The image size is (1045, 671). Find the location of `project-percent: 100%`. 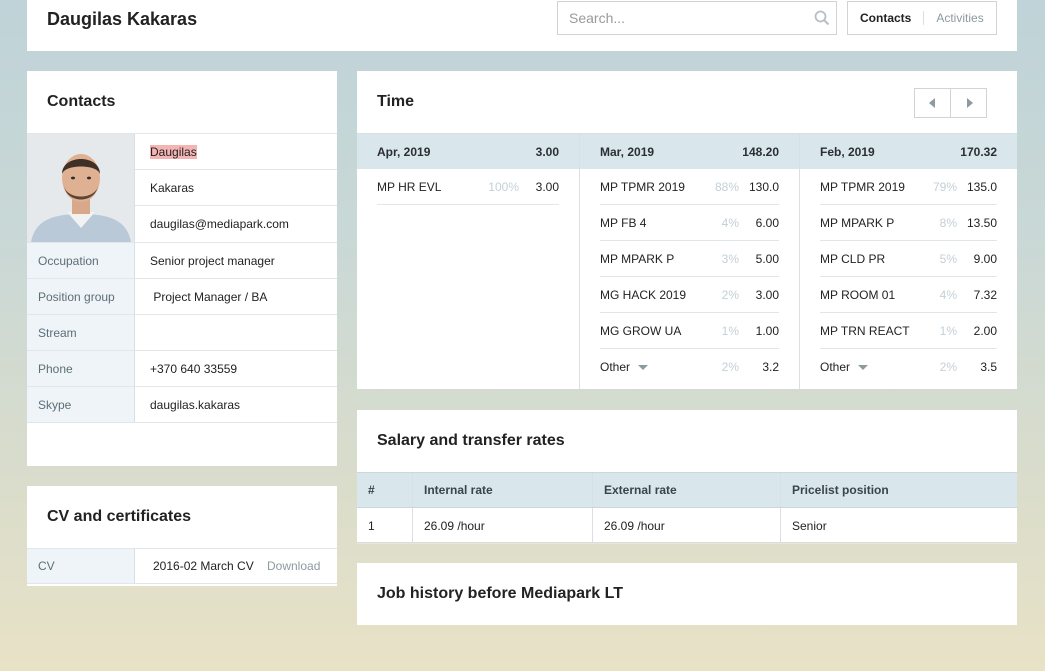

project-percent: 100% is located at coordinates (503, 186).